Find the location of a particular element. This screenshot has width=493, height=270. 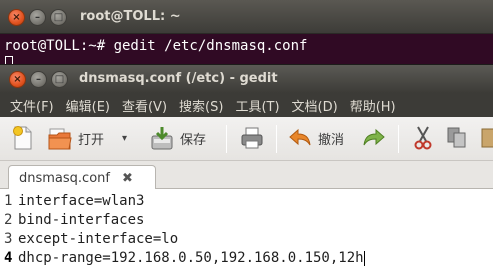

tab-dnsmasq-conf: dnsmasq.conf ✖ is located at coordinates (82, 177).